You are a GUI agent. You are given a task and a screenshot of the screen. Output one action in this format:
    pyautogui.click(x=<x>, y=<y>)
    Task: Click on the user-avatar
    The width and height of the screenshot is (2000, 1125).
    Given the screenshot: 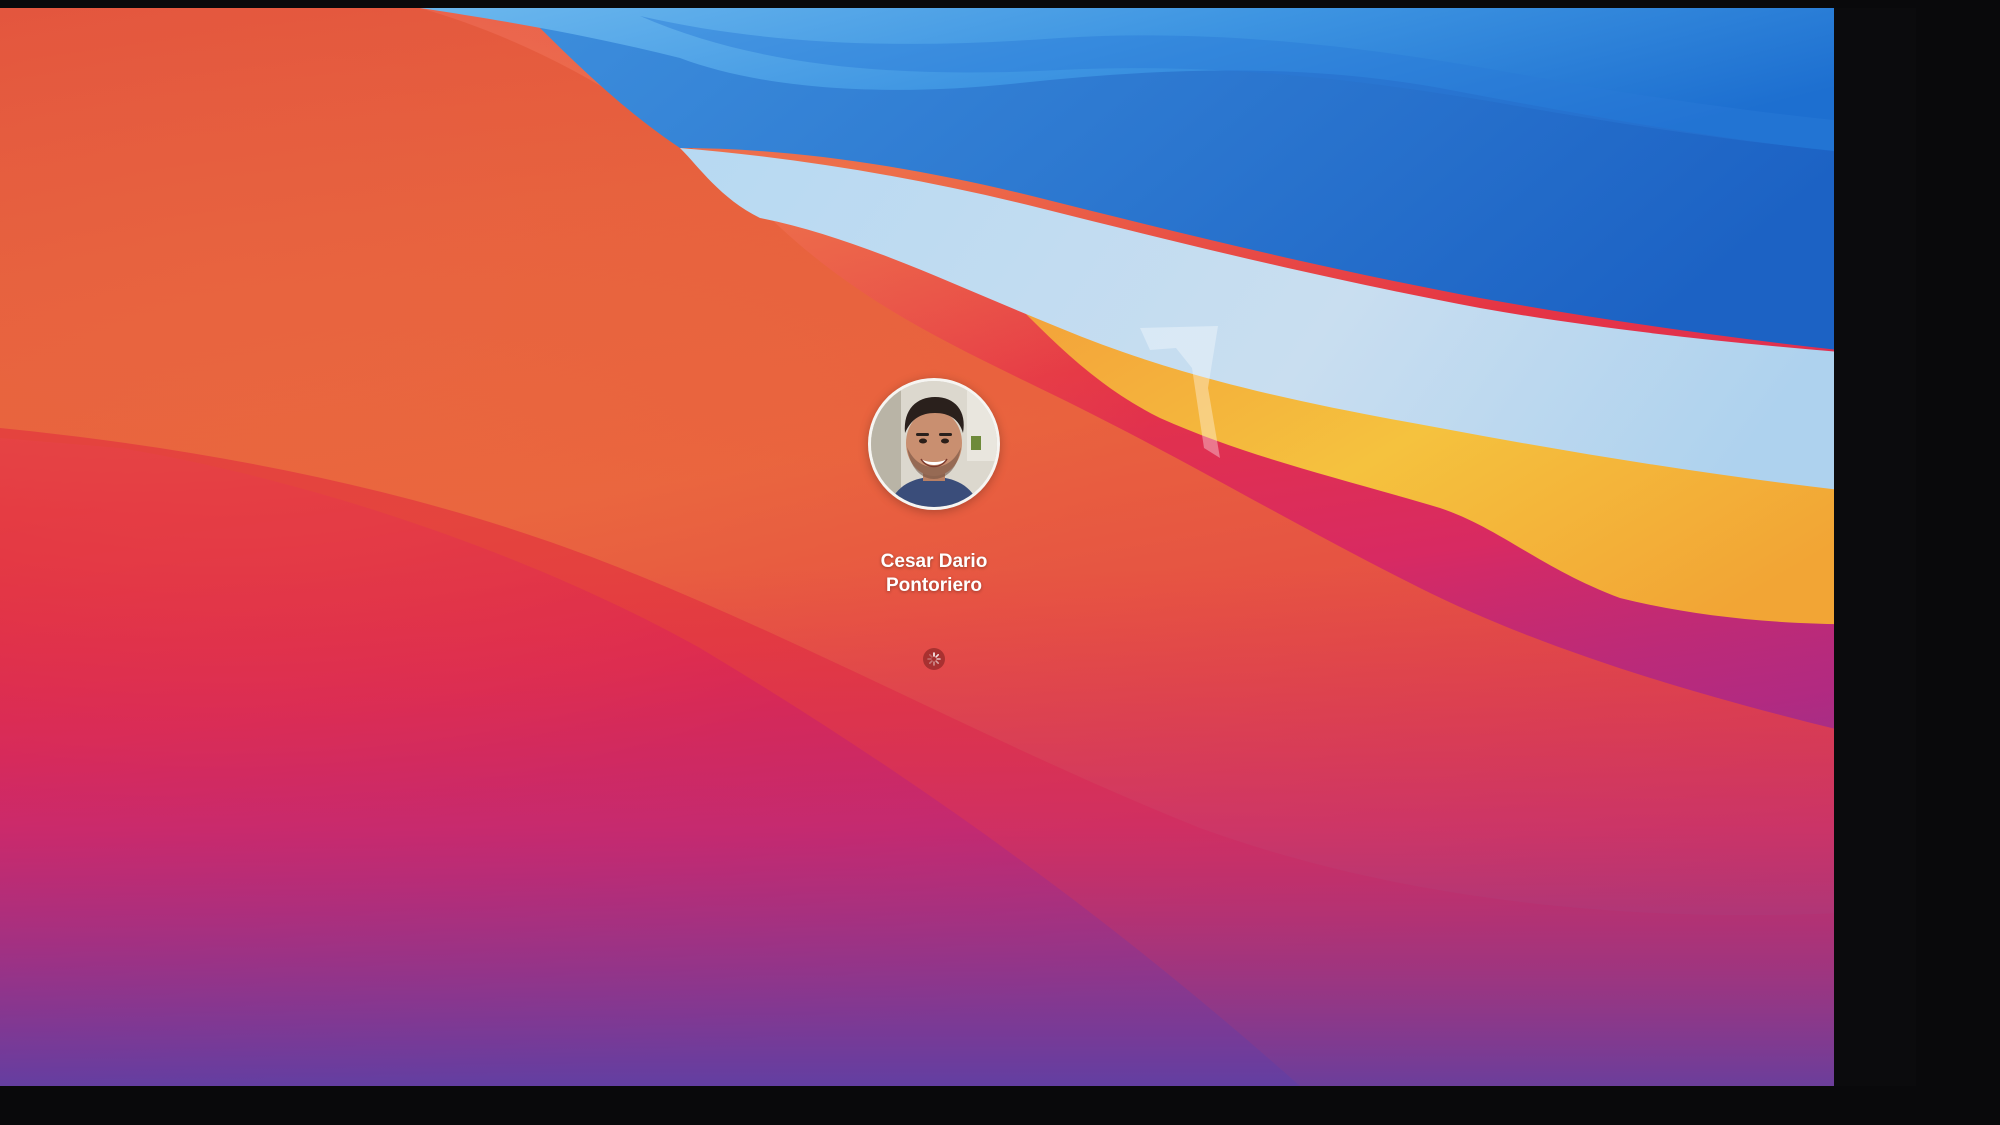 What is the action you would take?
    pyautogui.click(x=934, y=444)
    